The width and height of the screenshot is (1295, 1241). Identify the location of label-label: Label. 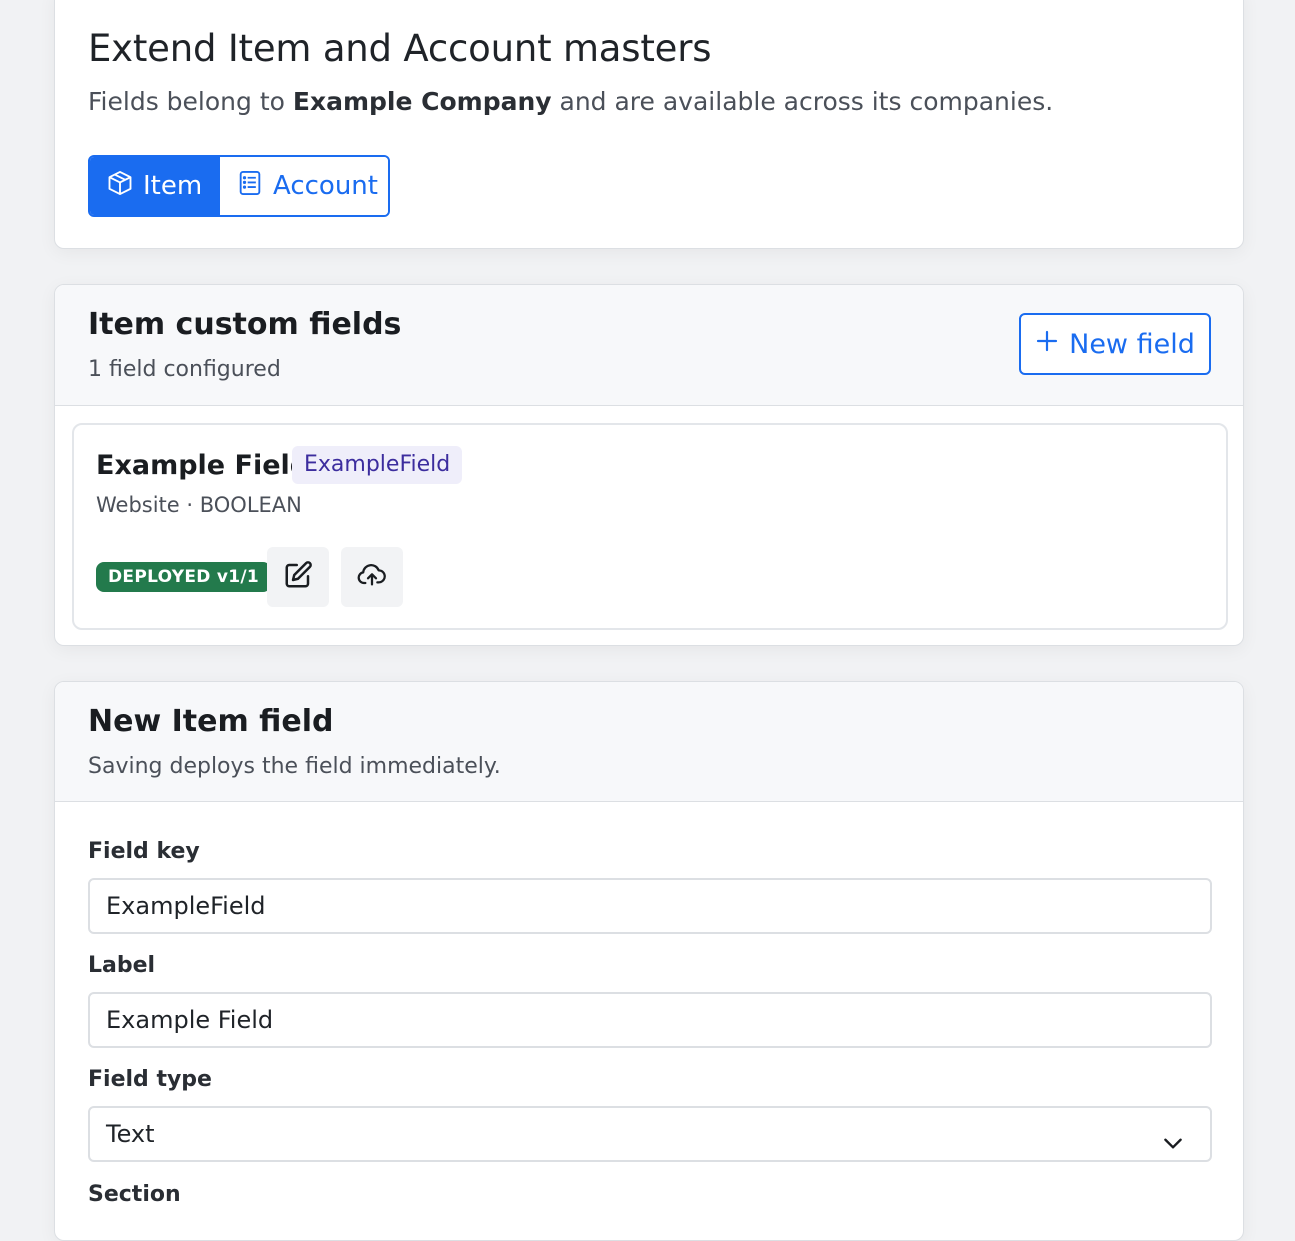
(122, 965).